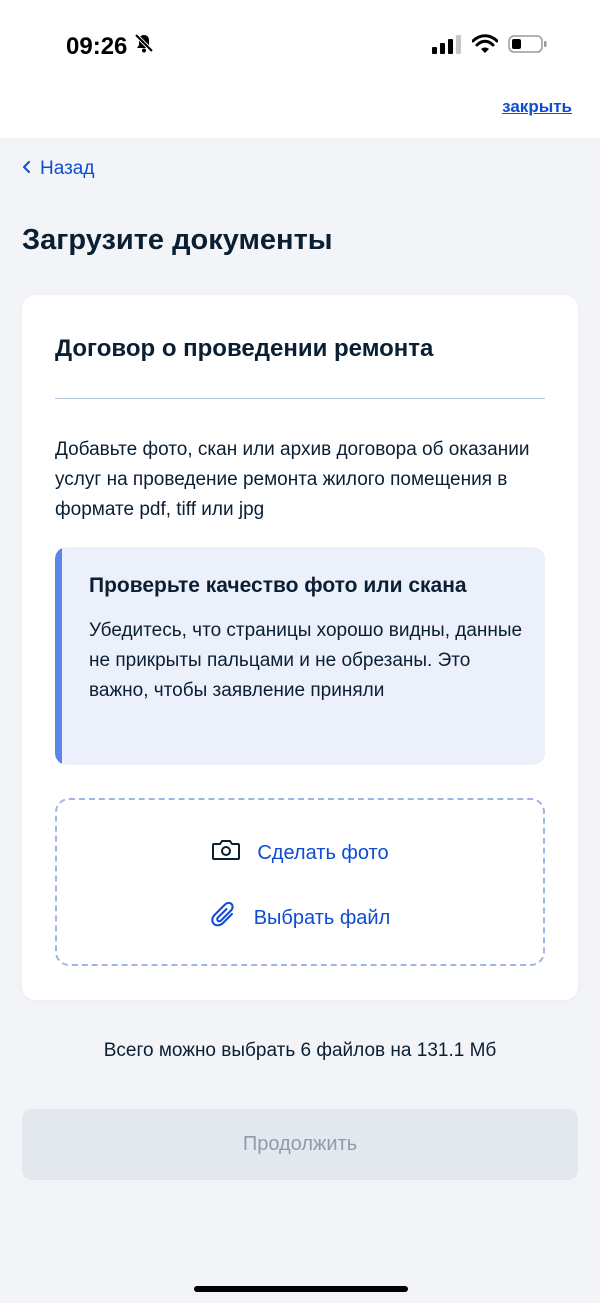 The height and width of the screenshot is (1303, 600). I want to click on notice-accent-bar, so click(58, 656).